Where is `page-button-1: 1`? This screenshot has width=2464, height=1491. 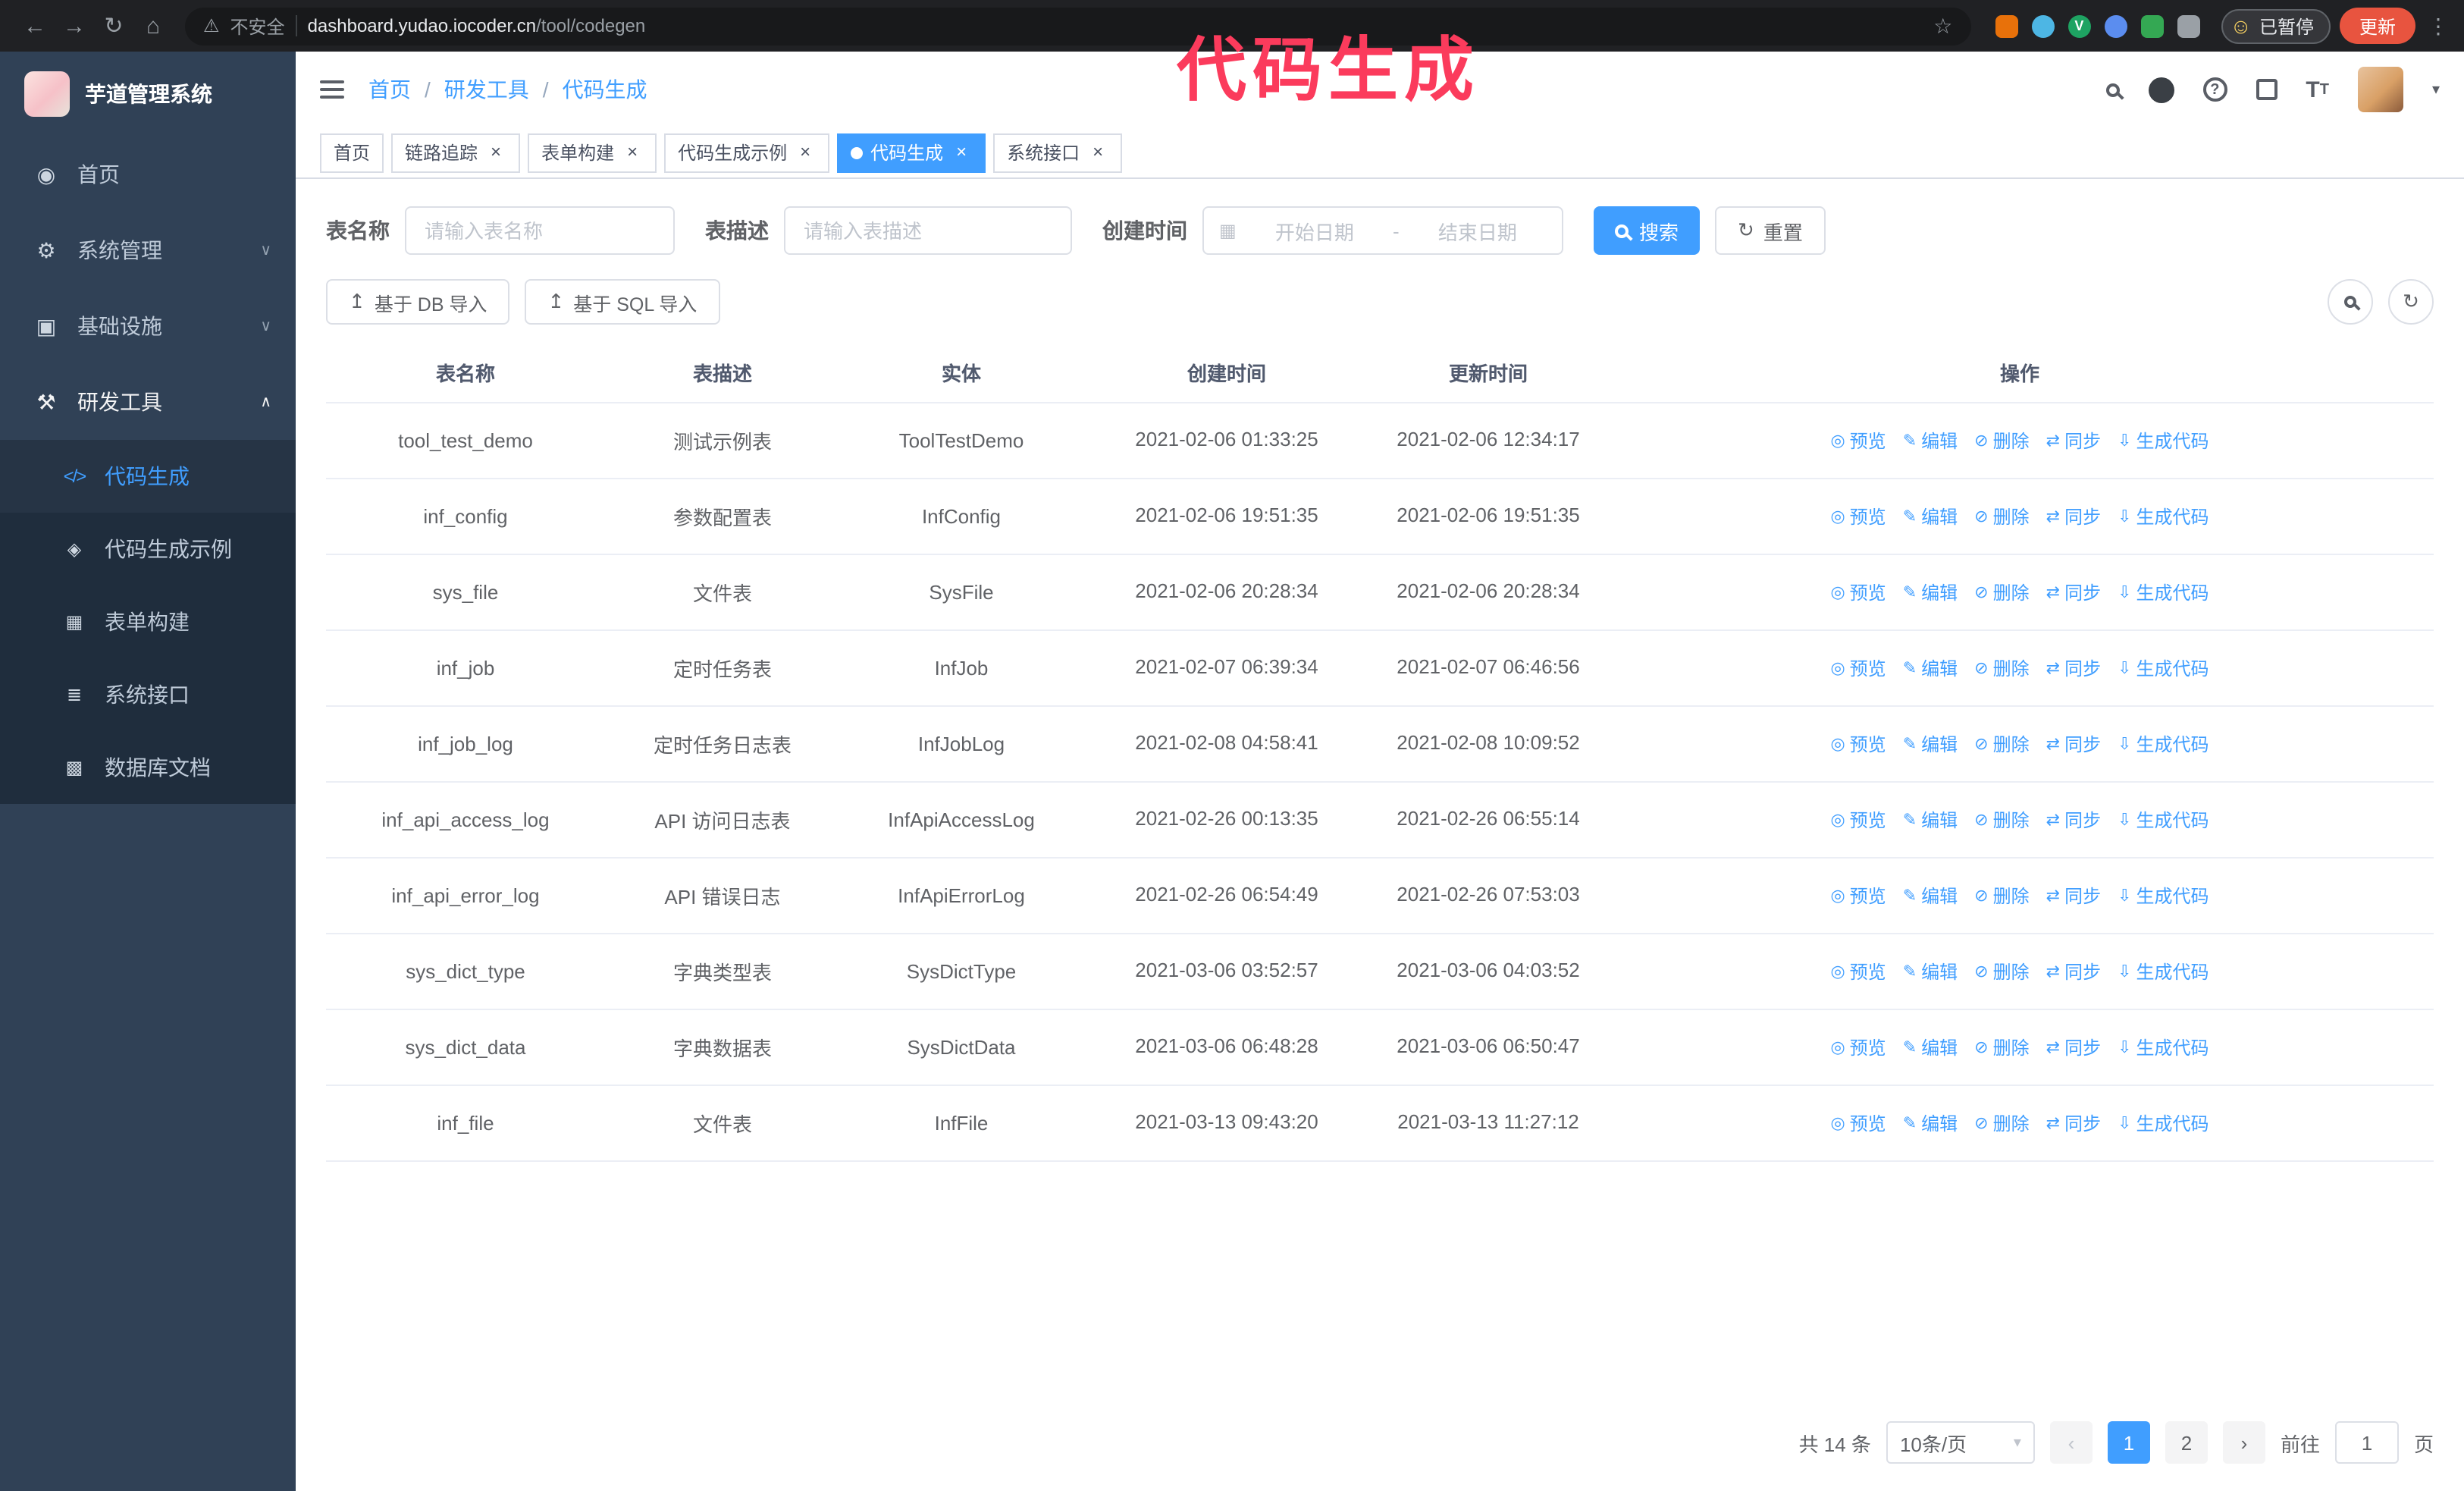
page-button-1: 1 is located at coordinates (2129, 1442).